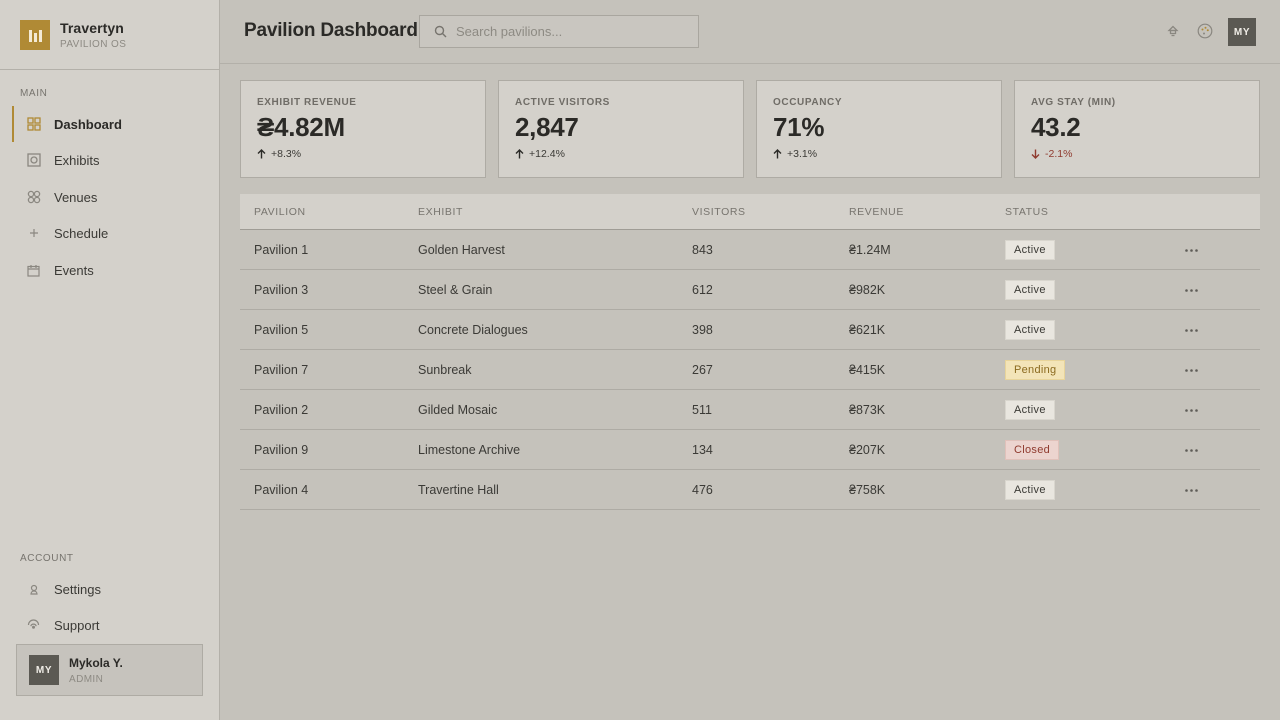 The height and width of the screenshot is (720, 1280). Describe the element at coordinates (33, 124) in the screenshot. I see `grid-icon` at that location.